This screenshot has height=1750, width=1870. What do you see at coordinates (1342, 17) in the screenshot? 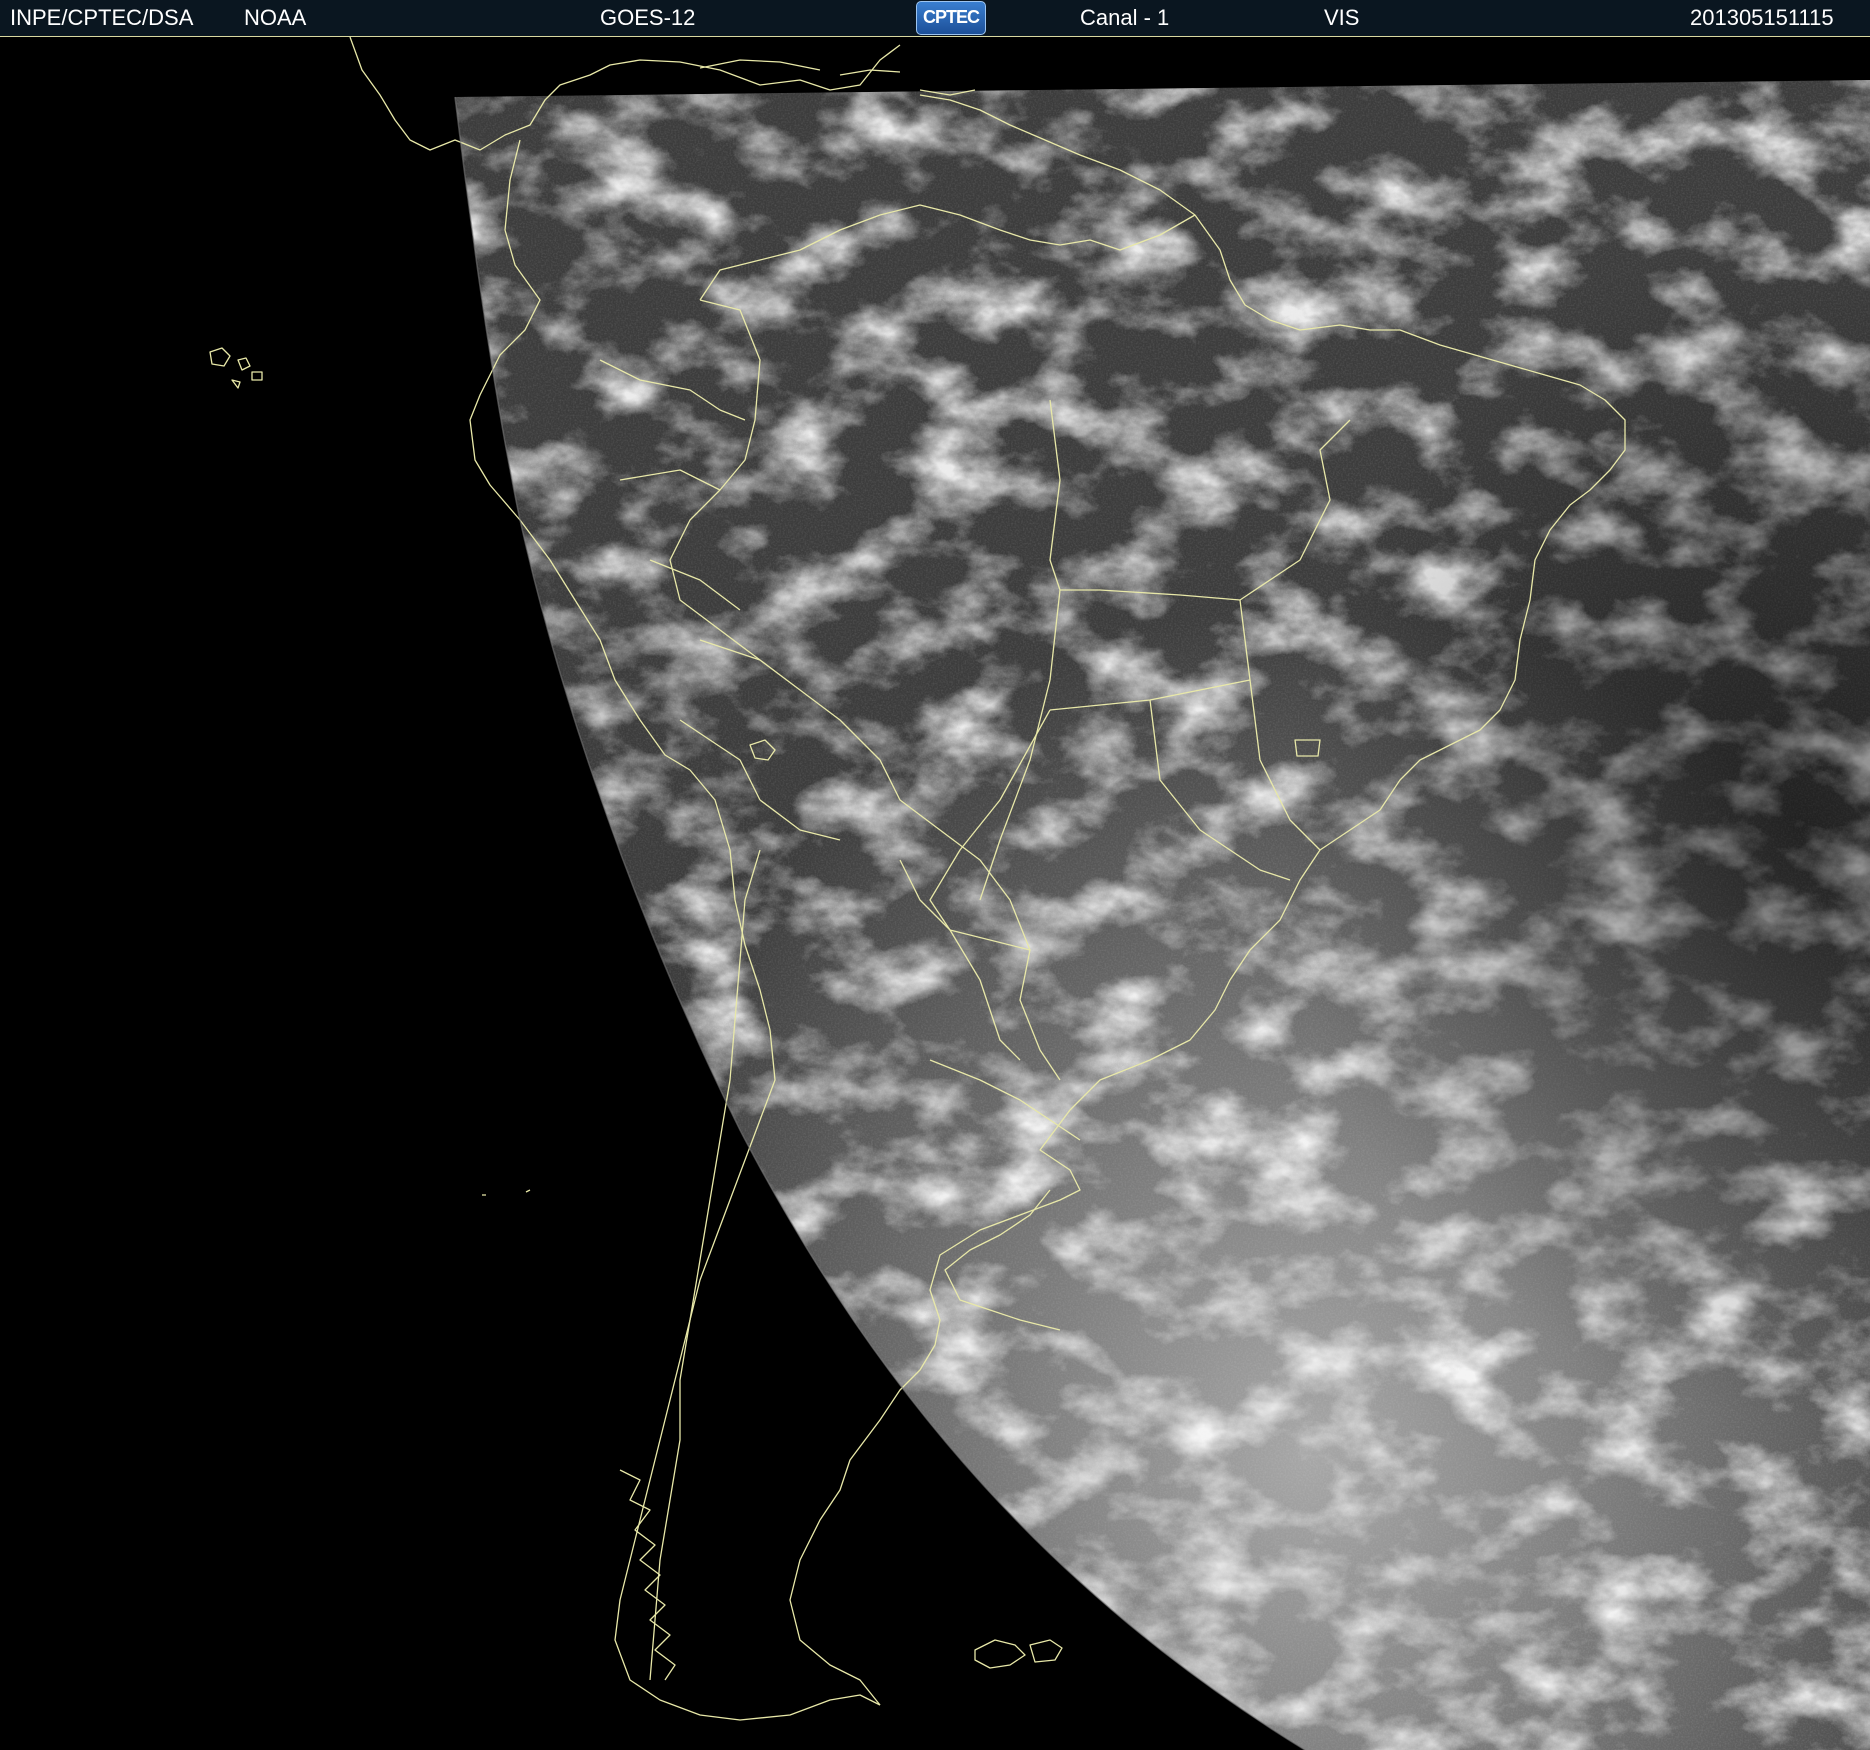
I see `band-label: VIS` at bounding box center [1342, 17].